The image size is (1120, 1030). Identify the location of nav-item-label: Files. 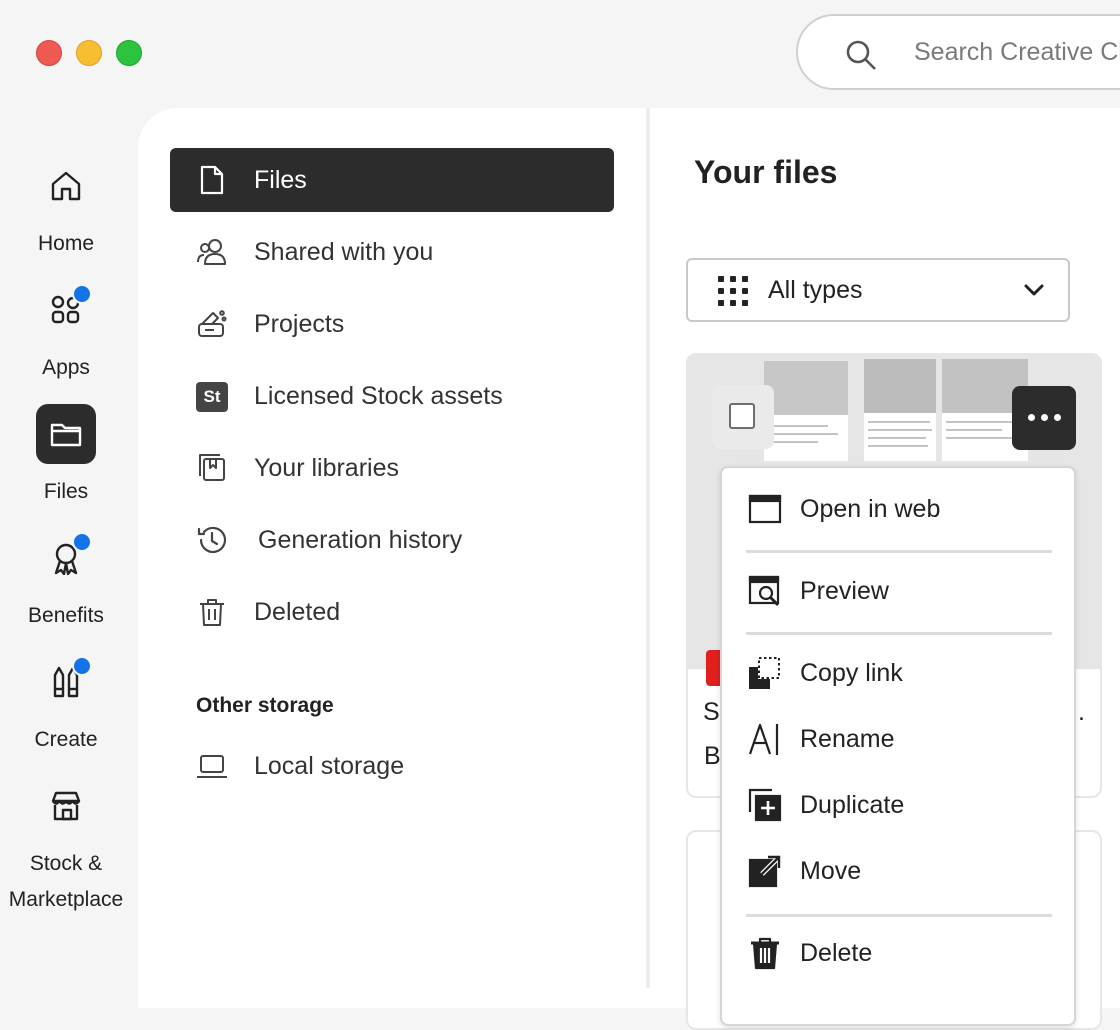
(280, 180).